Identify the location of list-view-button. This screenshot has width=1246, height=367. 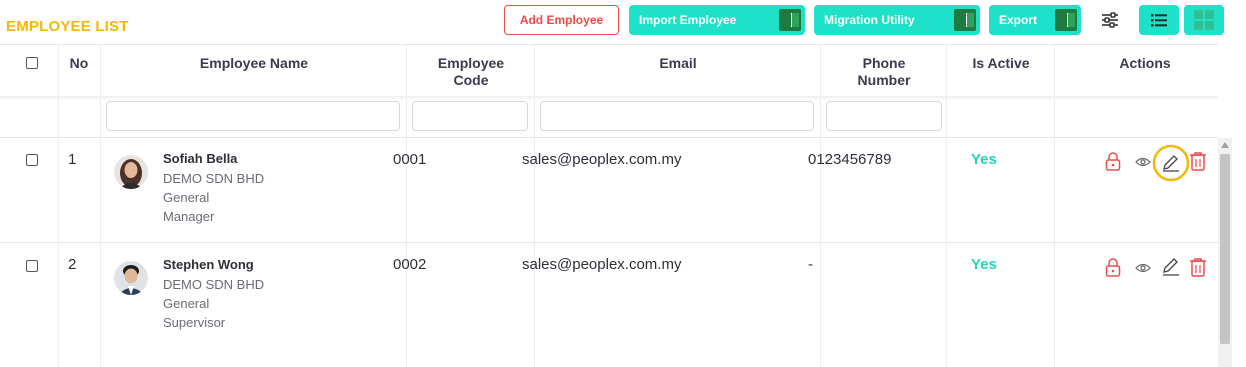
(1159, 20).